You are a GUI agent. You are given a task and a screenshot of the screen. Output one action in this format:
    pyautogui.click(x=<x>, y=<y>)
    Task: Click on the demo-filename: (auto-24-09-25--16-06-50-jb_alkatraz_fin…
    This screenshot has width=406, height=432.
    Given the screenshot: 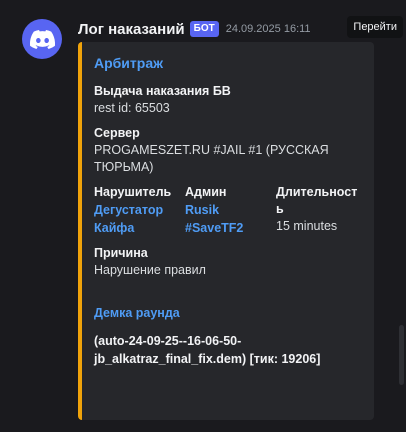 What is the action you would take?
    pyautogui.click(x=207, y=350)
    